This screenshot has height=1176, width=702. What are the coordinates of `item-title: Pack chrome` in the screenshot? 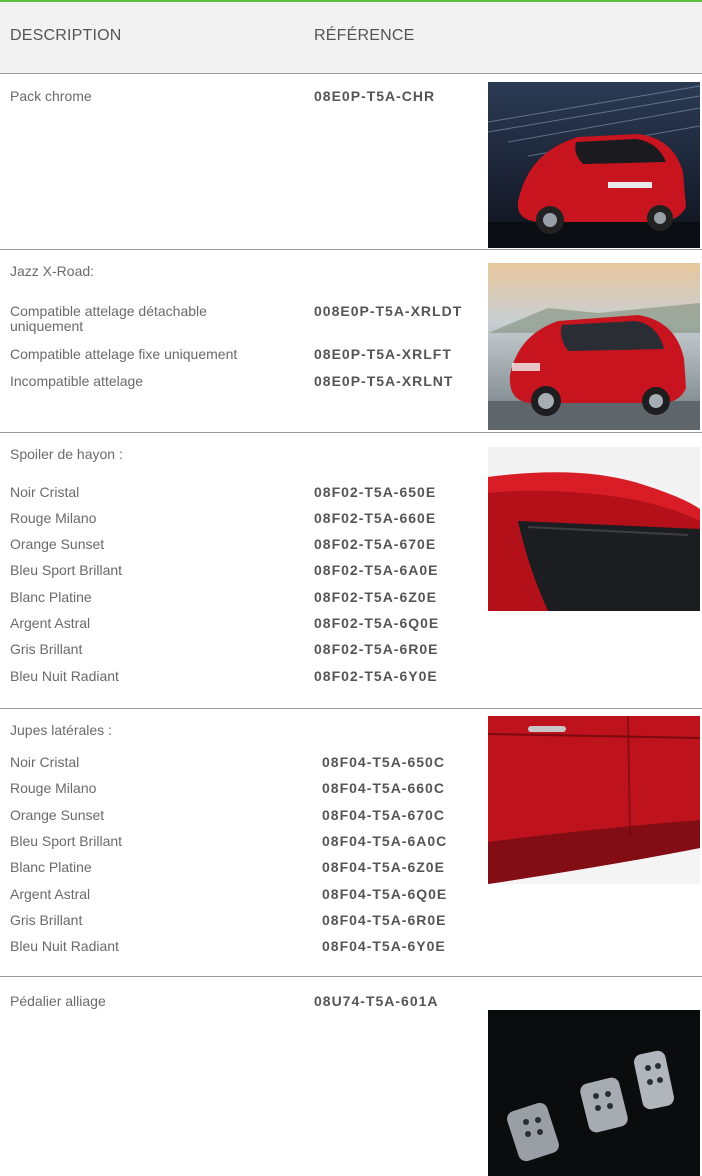 It's located at (51, 96).